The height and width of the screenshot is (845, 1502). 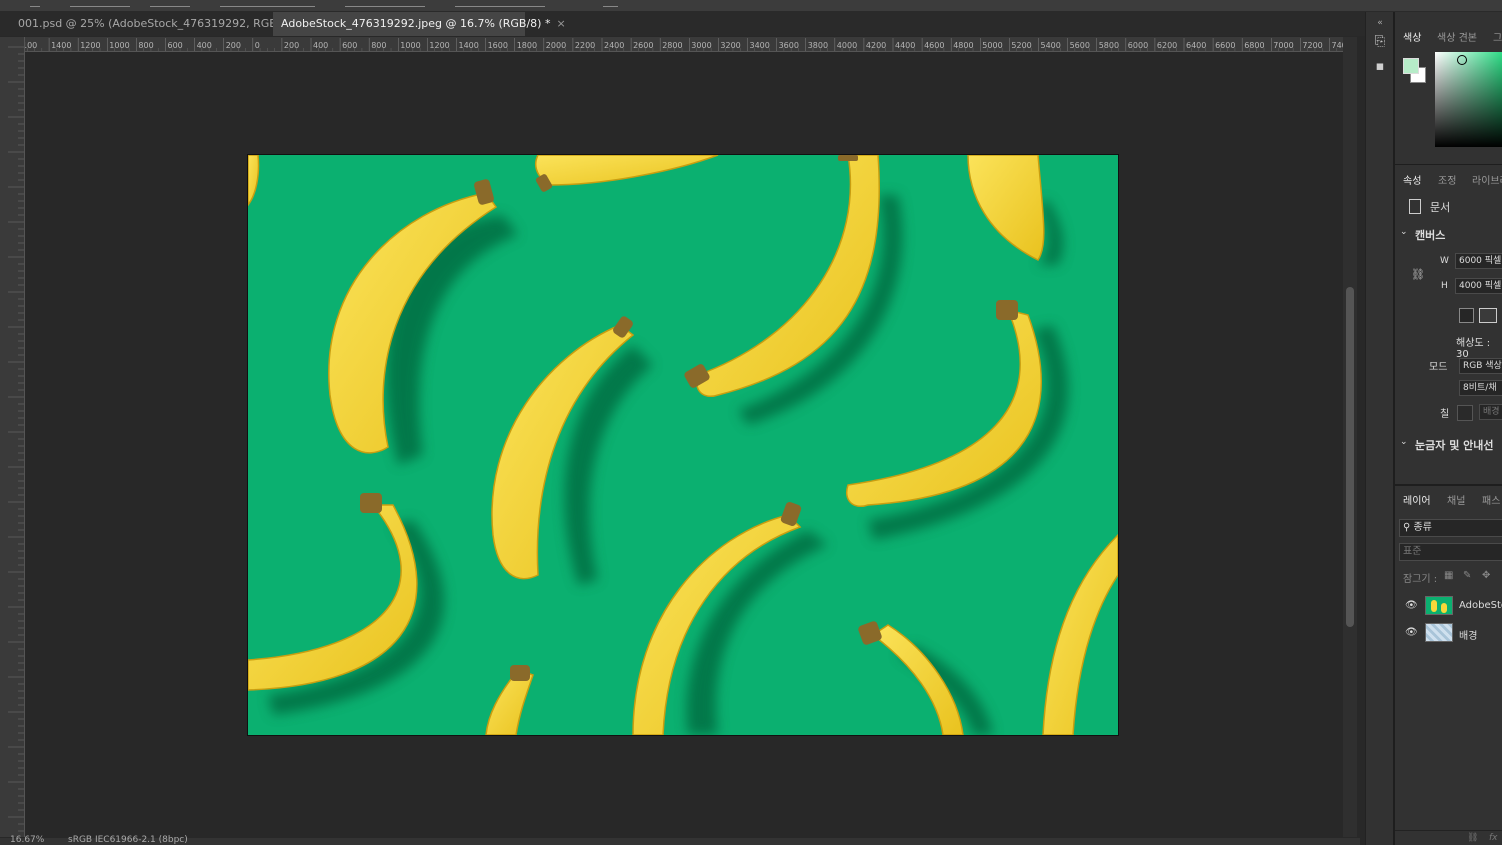 What do you see at coordinates (1380, 23) in the screenshot?
I see `collapse-icon: «` at bounding box center [1380, 23].